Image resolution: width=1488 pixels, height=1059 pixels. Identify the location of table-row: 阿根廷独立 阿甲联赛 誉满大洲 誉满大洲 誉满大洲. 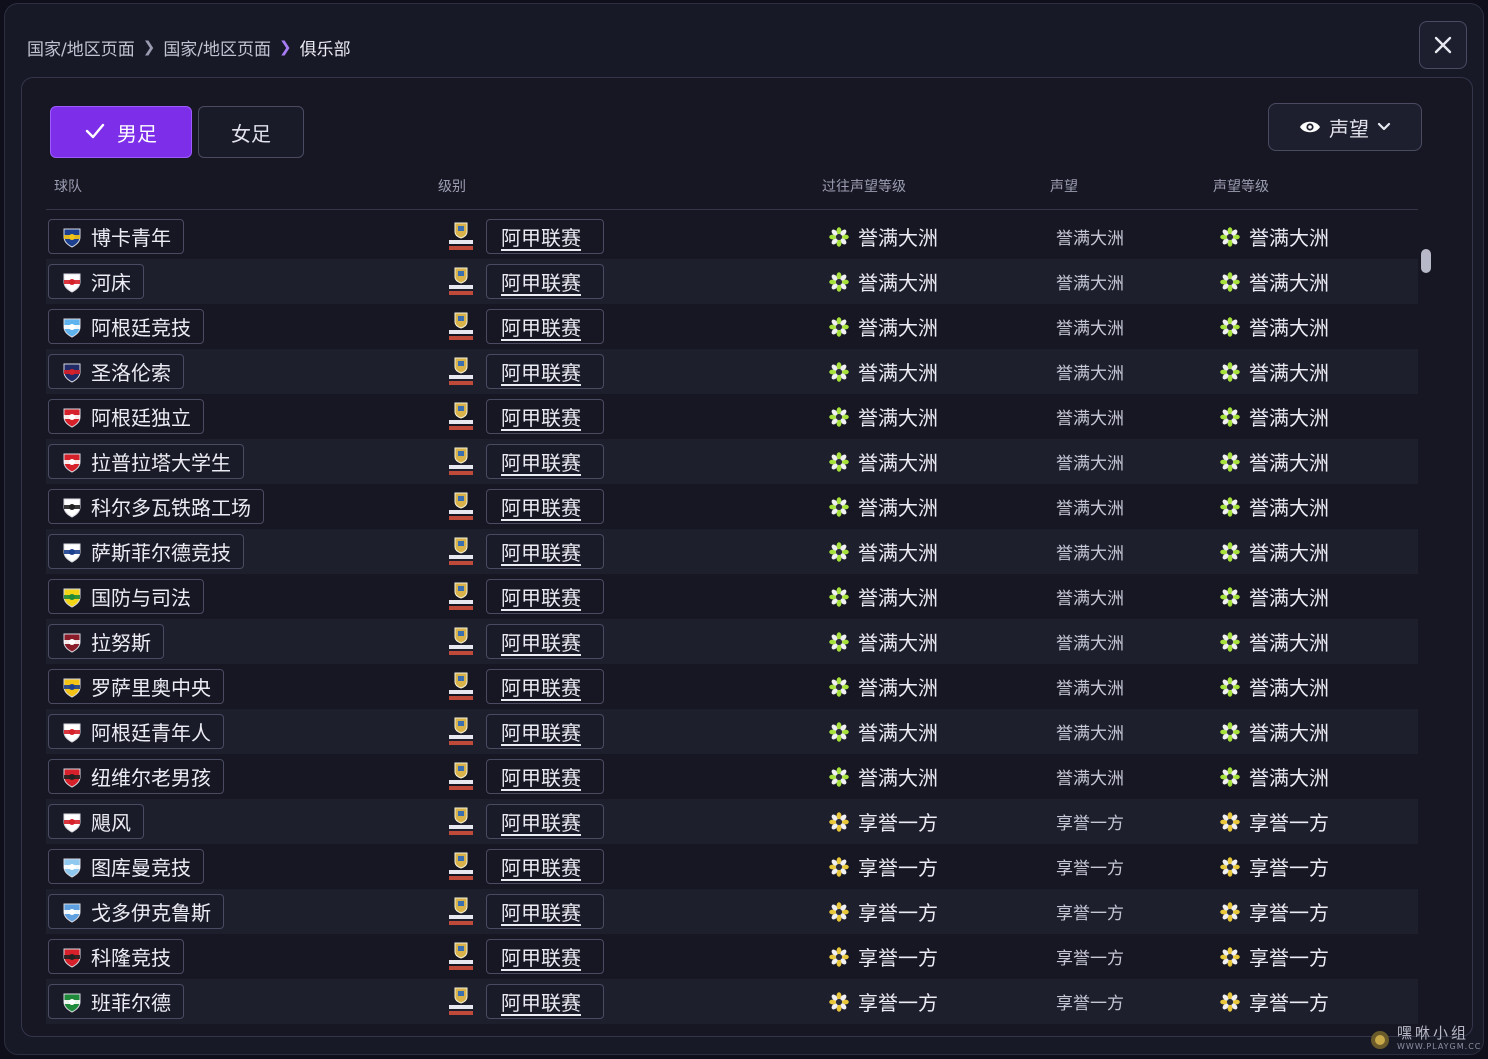
(732, 416).